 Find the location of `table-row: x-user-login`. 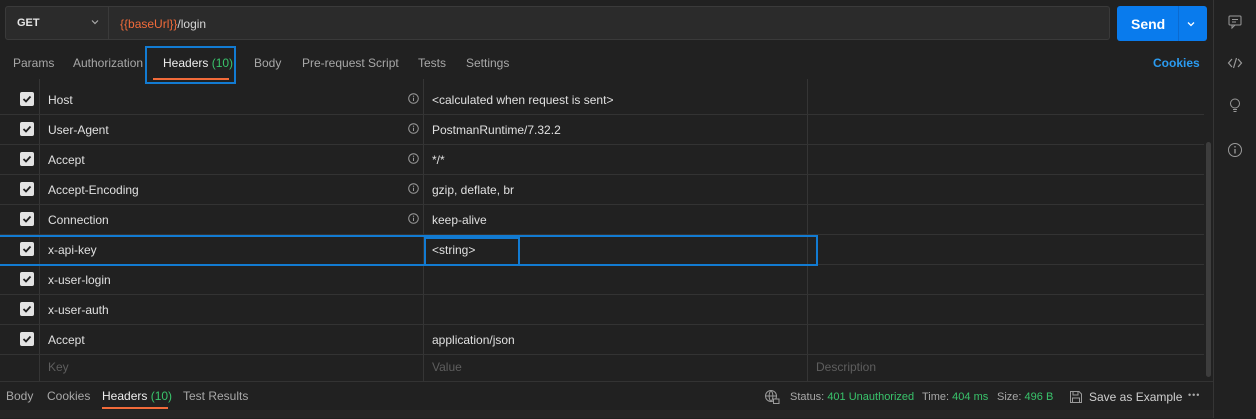

table-row: x-user-login is located at coordinates (602, 279).